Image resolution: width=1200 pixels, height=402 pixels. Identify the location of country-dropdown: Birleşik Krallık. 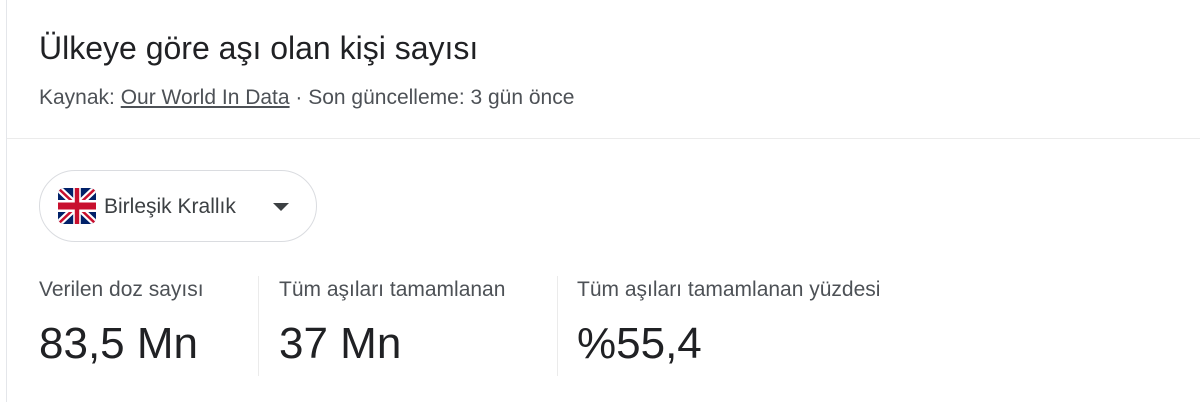
(178, 206).